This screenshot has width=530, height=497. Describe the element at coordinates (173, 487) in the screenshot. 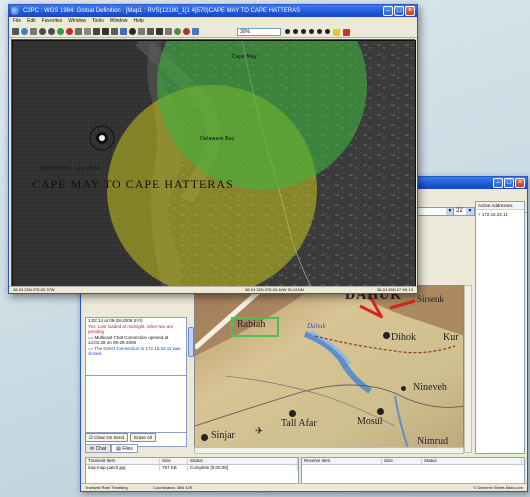

I see `status-coordinates: Coordinates: 36N 42E` at that location.